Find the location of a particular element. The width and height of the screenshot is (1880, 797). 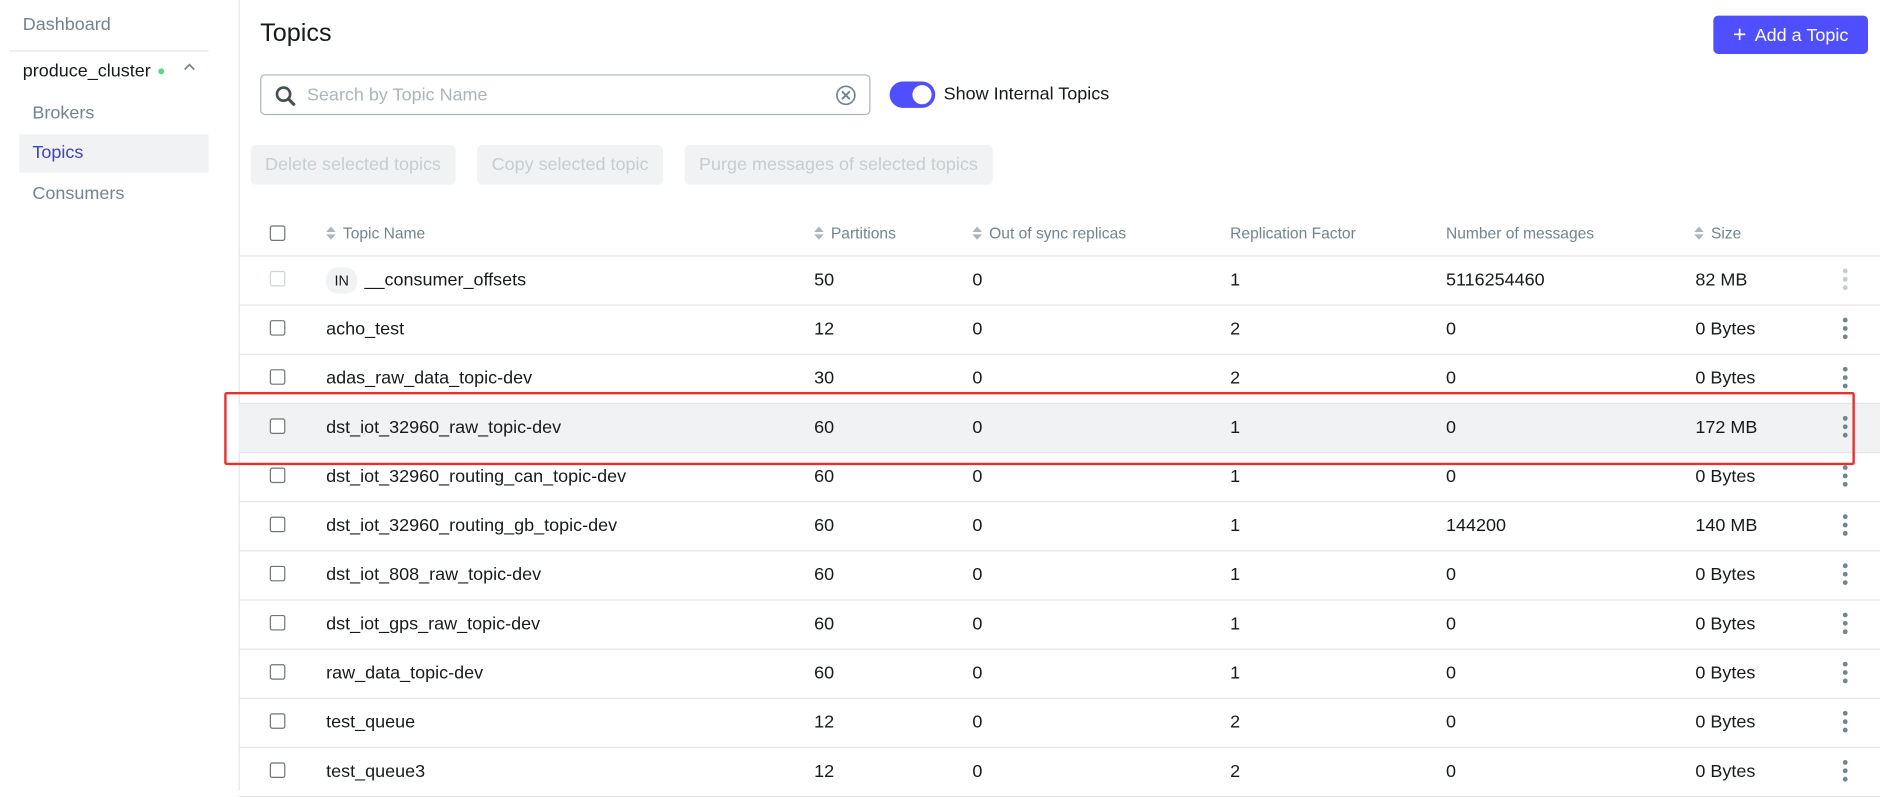

cell-topic-name: raw_data_topic-dev is located at coordinates (404, 673).